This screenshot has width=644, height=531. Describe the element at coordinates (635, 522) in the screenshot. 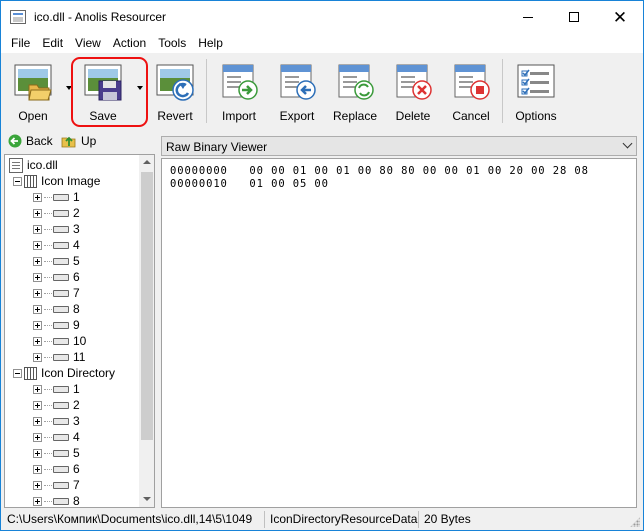

I see `resize-grip-icon` at that location.